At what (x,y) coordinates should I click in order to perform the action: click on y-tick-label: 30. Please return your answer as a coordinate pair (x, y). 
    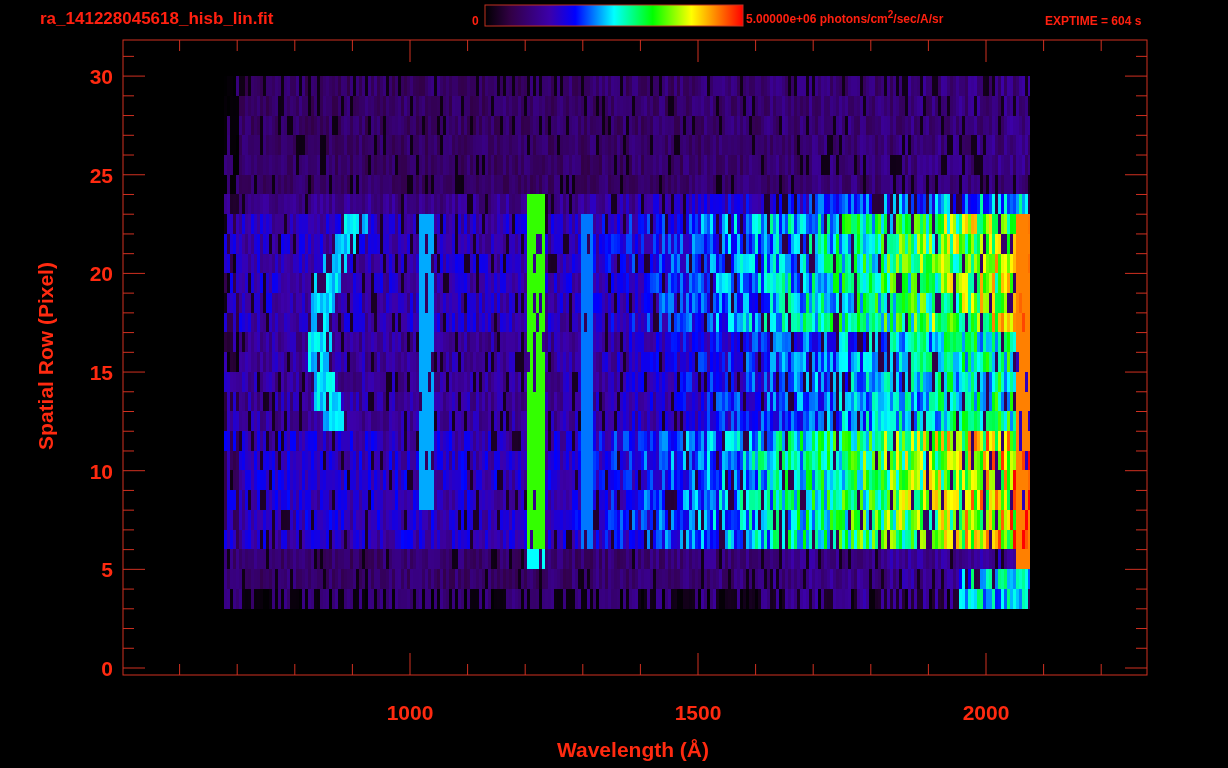
    Looking at the image, I should click on (101, 77).